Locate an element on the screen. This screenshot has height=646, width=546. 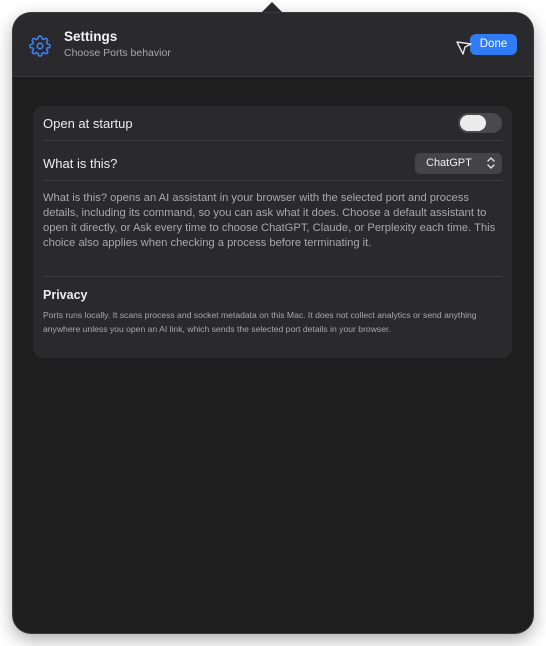
open-at-startup-toggle is located at coordinates (480, 123).